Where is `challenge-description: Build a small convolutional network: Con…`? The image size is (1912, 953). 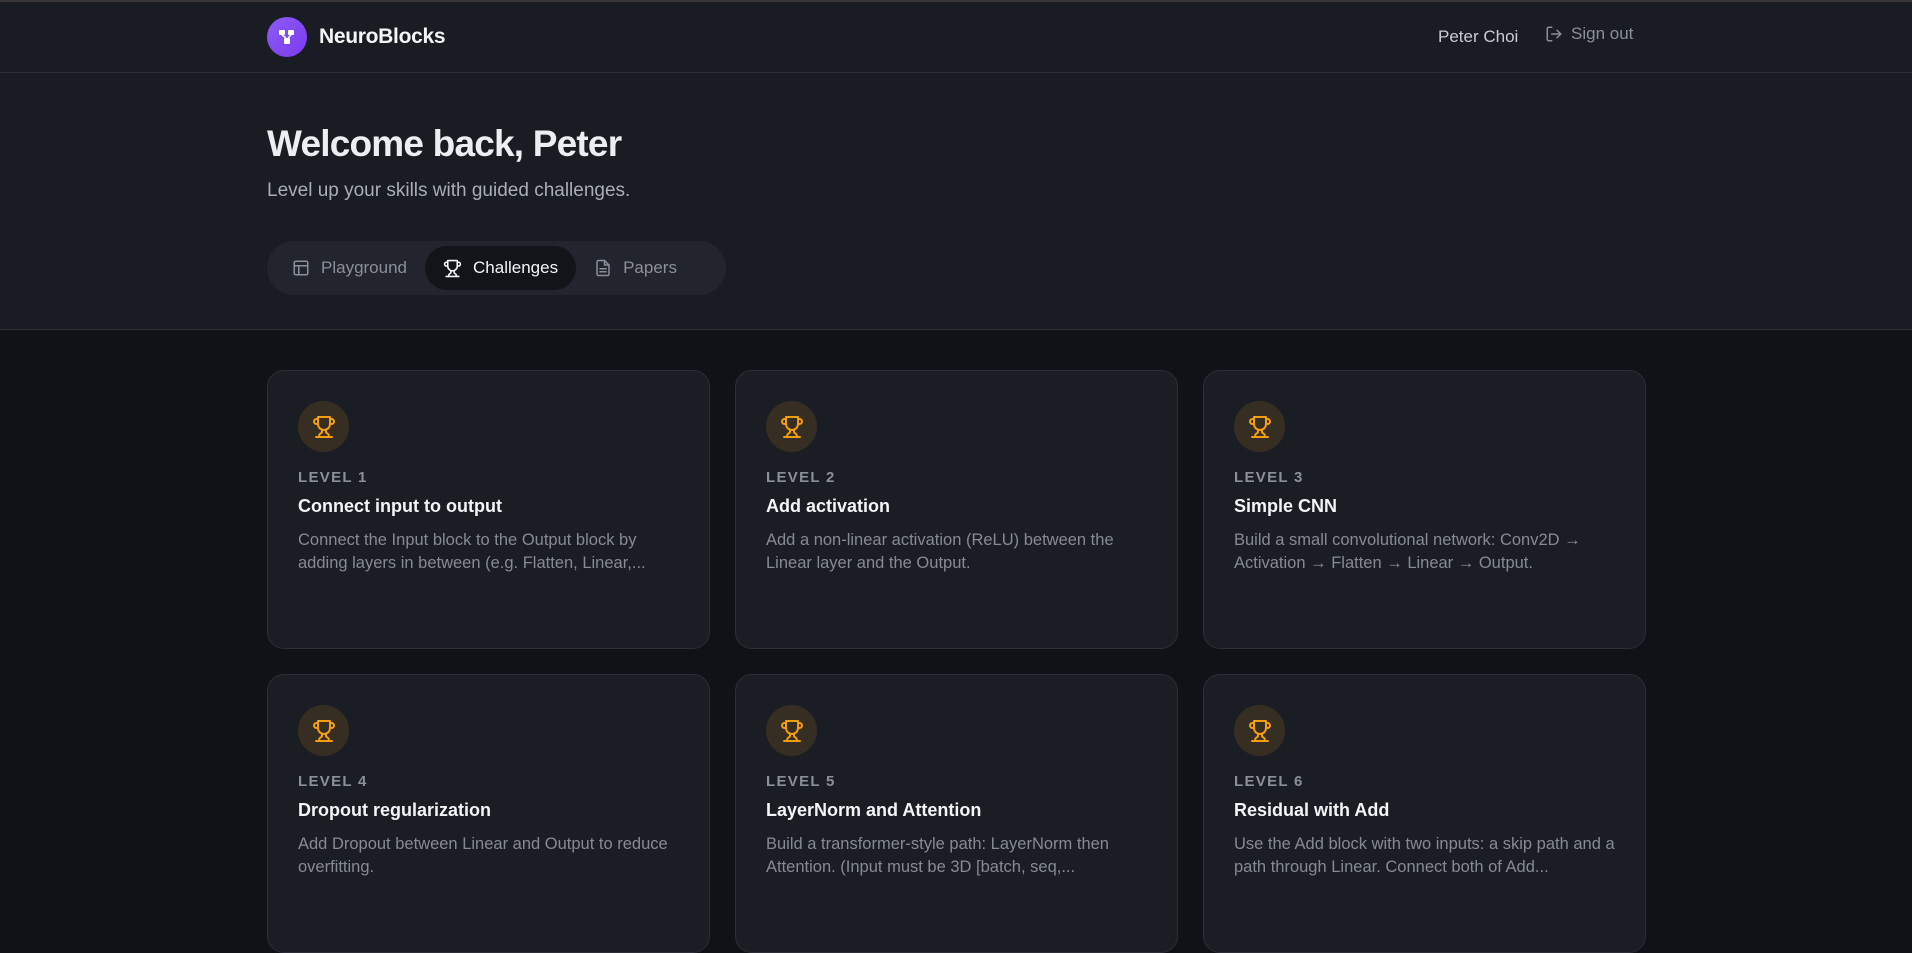 challenge-description: Build a small convolutional network: Con… is located at coordinates (1407, 551).